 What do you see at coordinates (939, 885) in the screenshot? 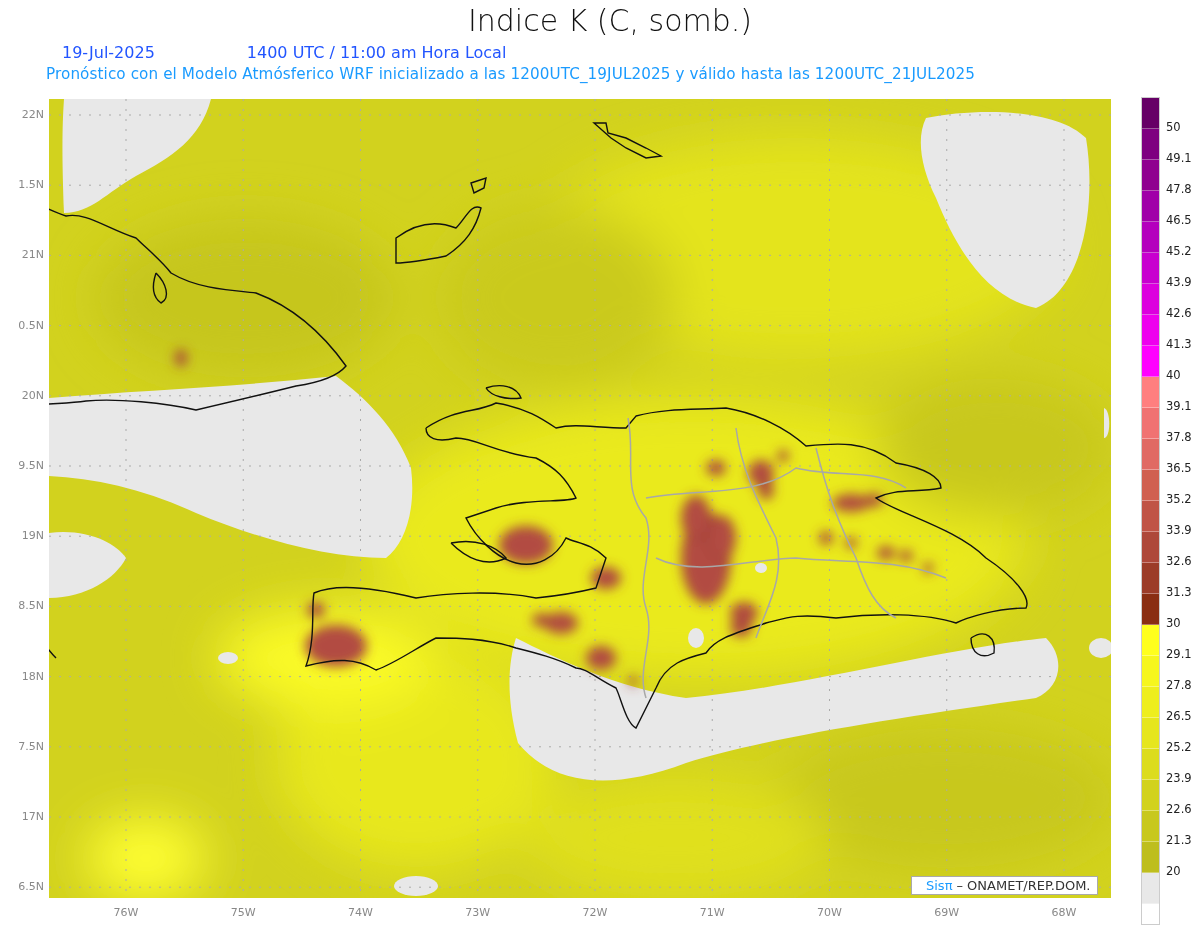
I see `credit-logo: Sisπ` at bounding box center [939, 885].